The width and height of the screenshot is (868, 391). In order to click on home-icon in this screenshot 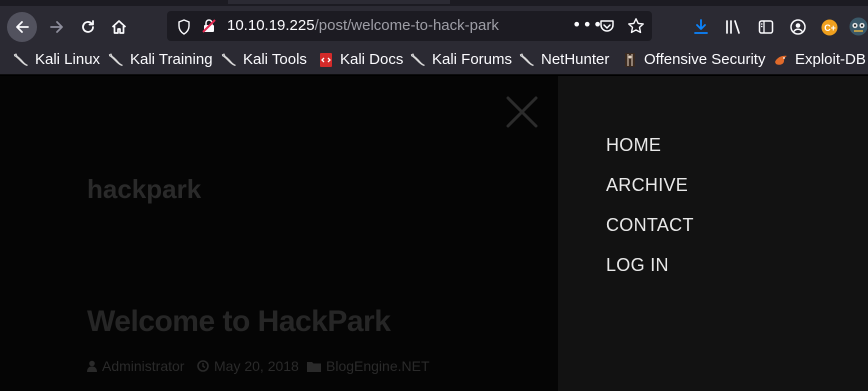, I will do `click(119, 27)`.